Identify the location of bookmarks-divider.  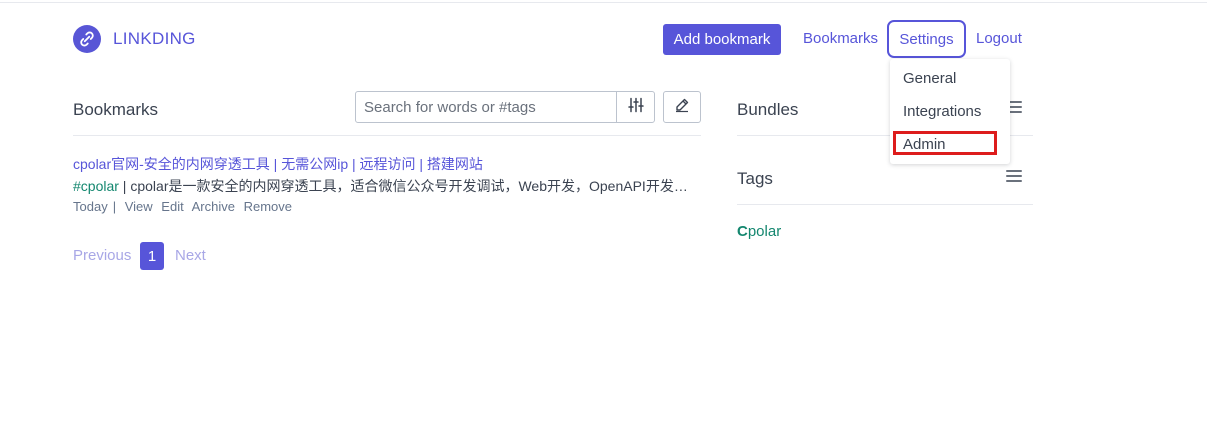
(387, 135).